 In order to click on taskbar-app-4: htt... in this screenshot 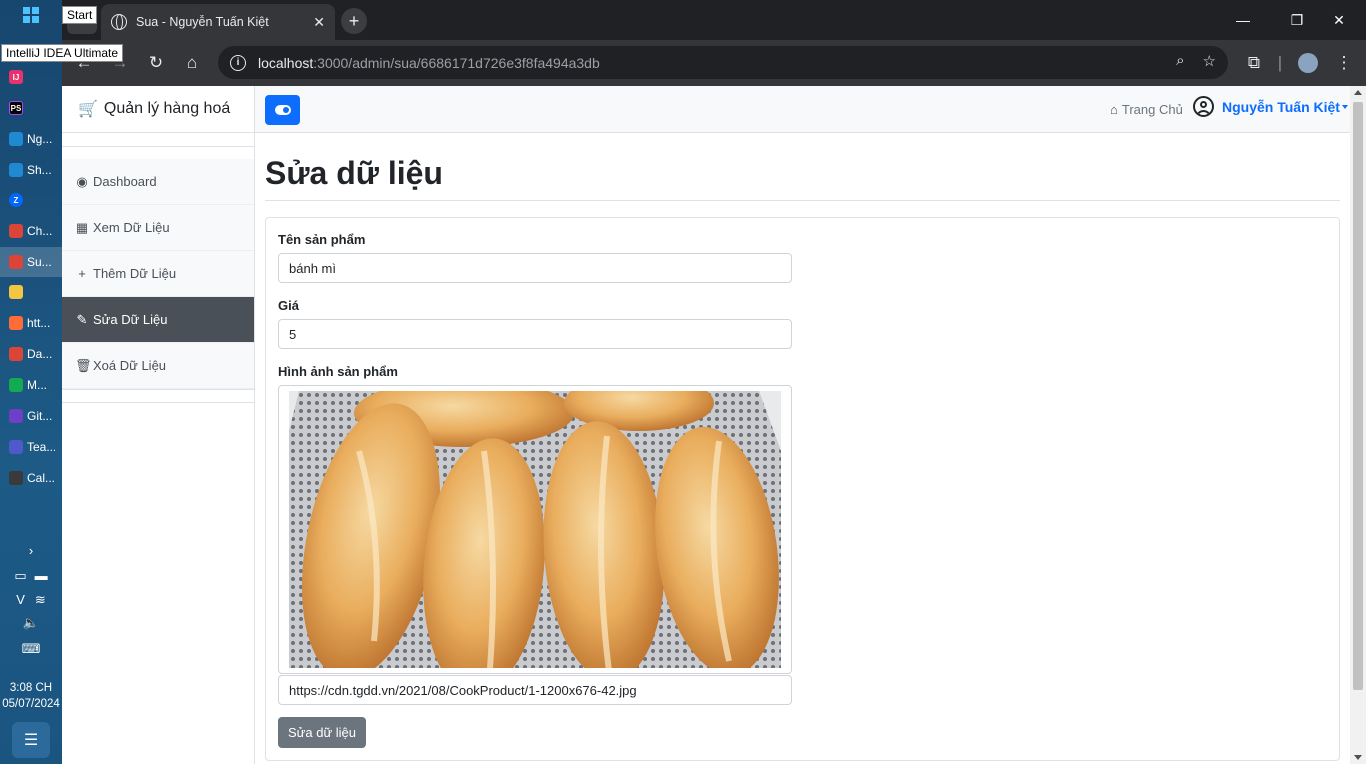, I will do `click(31, 323)`.